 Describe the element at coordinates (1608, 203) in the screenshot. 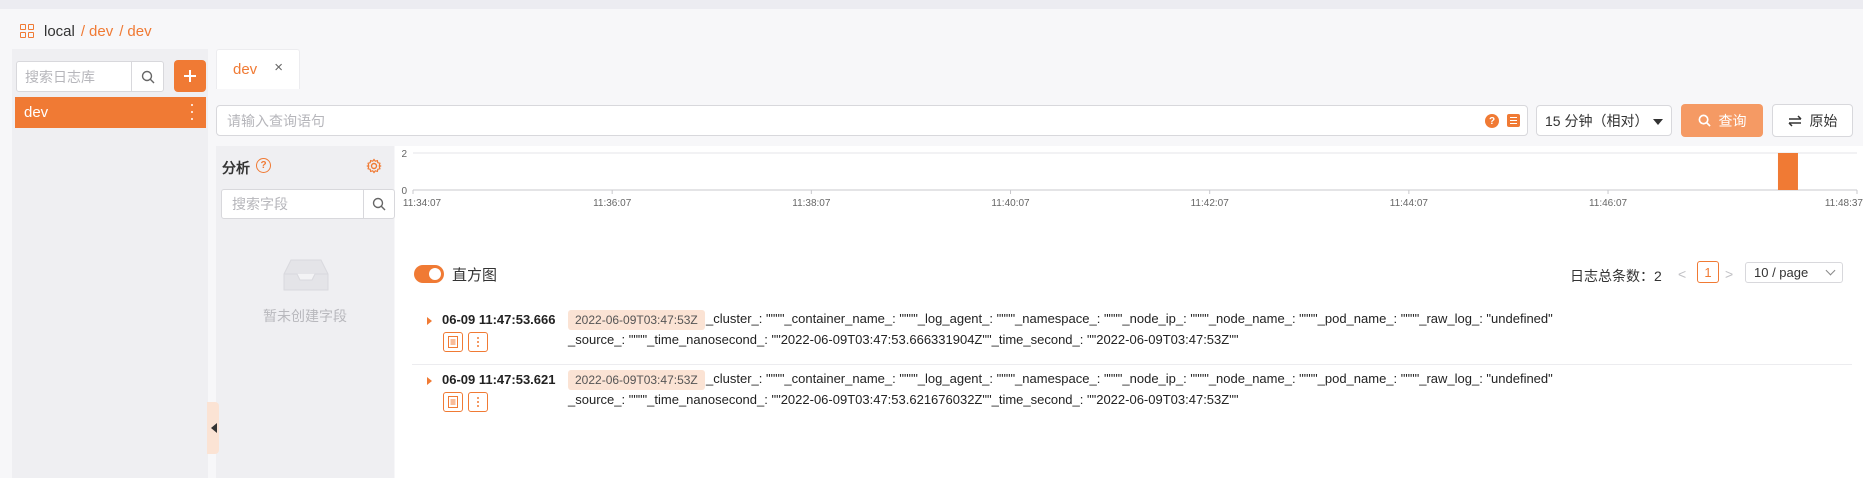

I see `x-tick-label: 11:46:07` at that location.